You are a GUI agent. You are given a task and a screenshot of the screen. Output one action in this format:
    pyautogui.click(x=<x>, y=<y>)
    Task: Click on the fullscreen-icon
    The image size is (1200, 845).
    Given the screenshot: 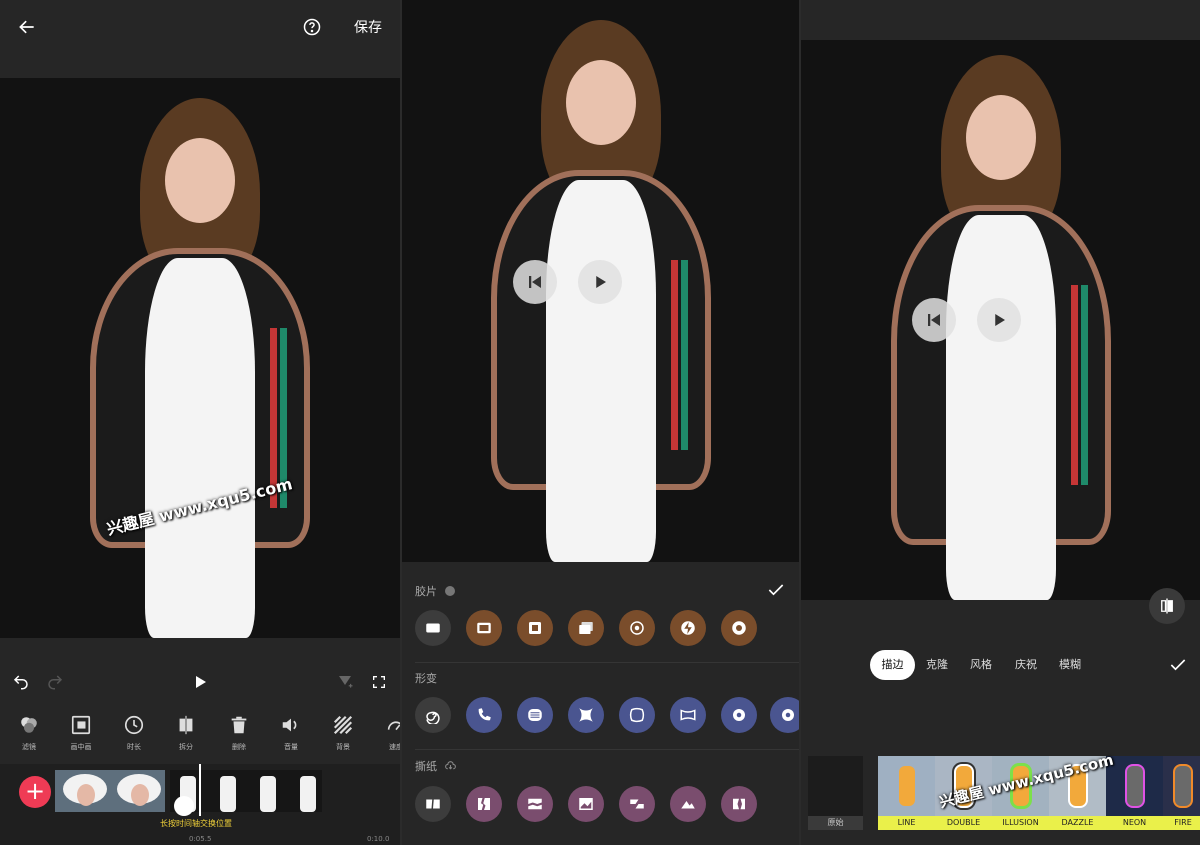 What is the action you would take?
    pyautogui.click(x=379, y=682)
    